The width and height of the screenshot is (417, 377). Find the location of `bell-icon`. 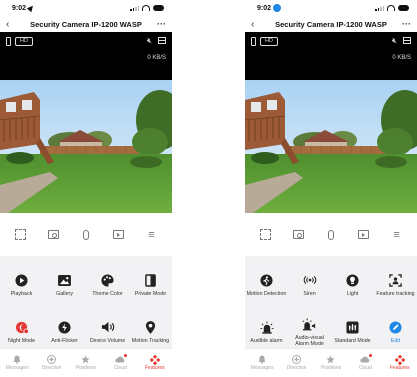

bell-icon is located at coordinates (17, 359).